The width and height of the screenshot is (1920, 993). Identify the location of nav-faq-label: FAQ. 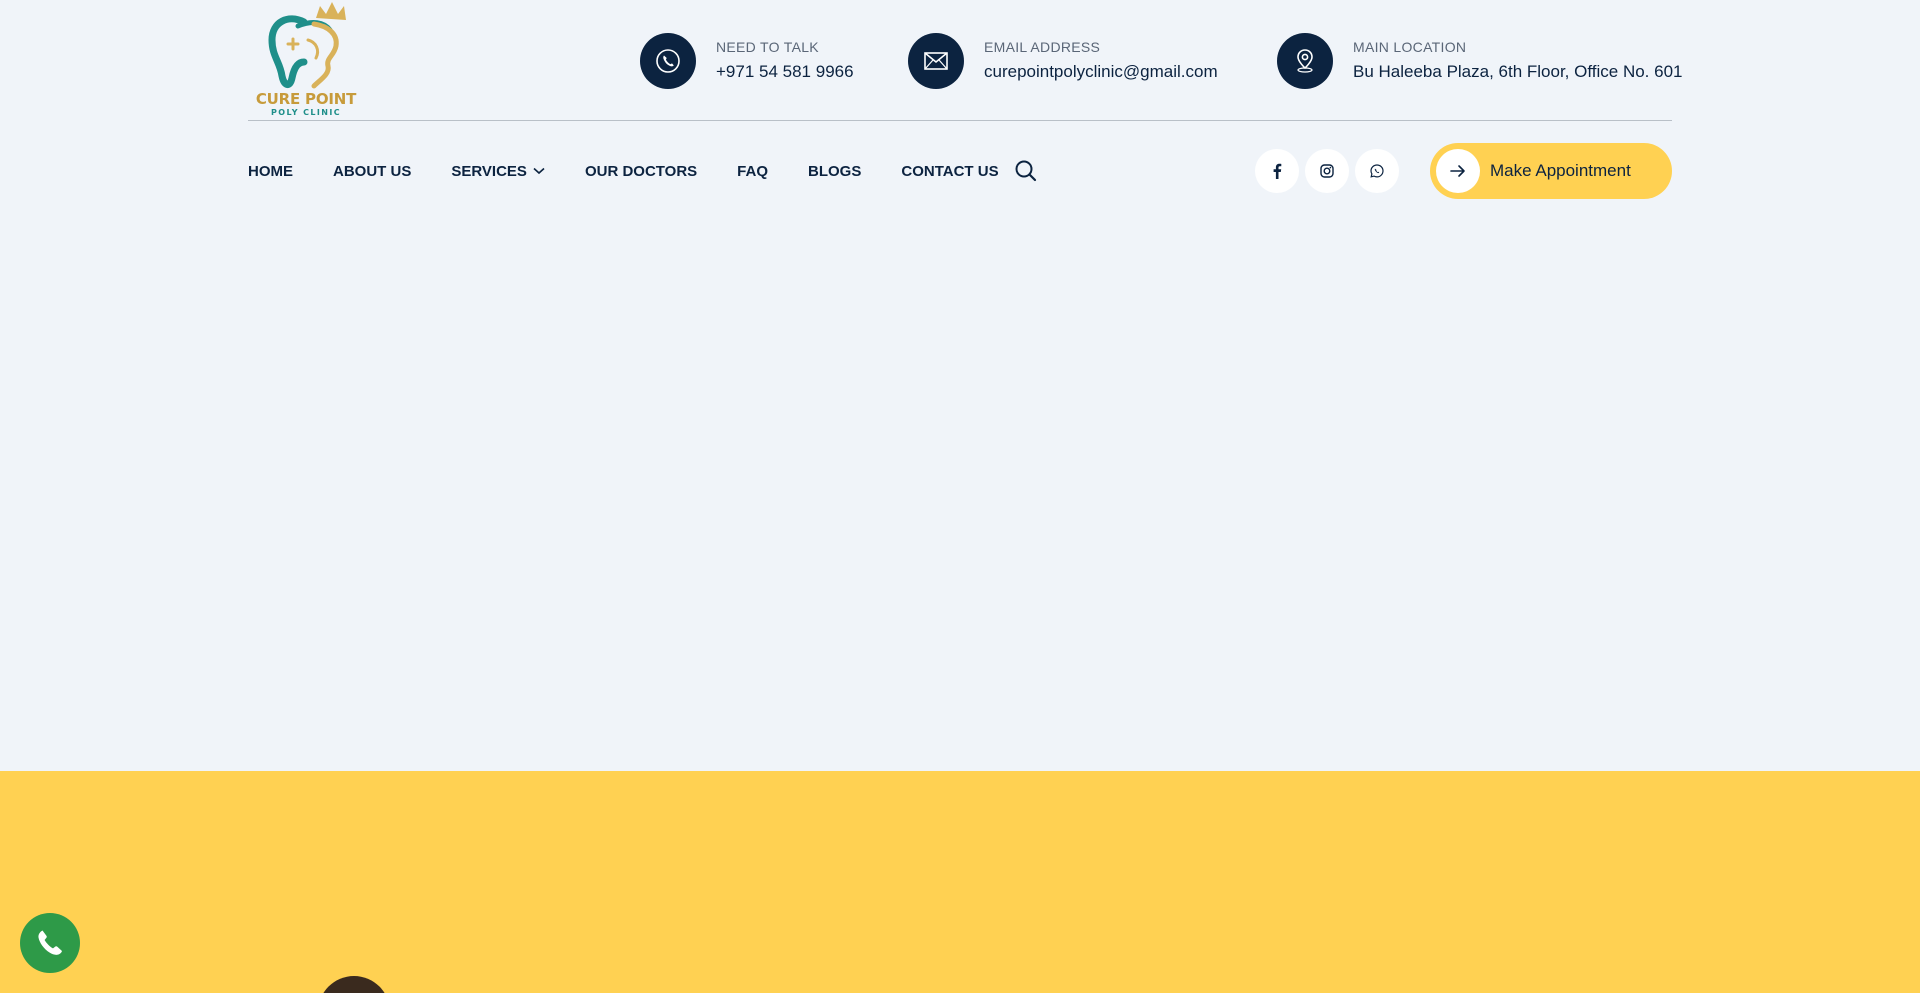
(753, 171).